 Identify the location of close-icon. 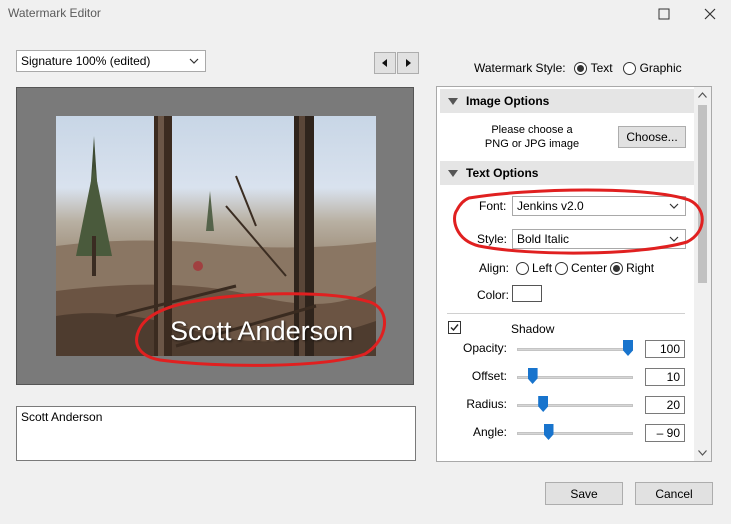
(710, 14).